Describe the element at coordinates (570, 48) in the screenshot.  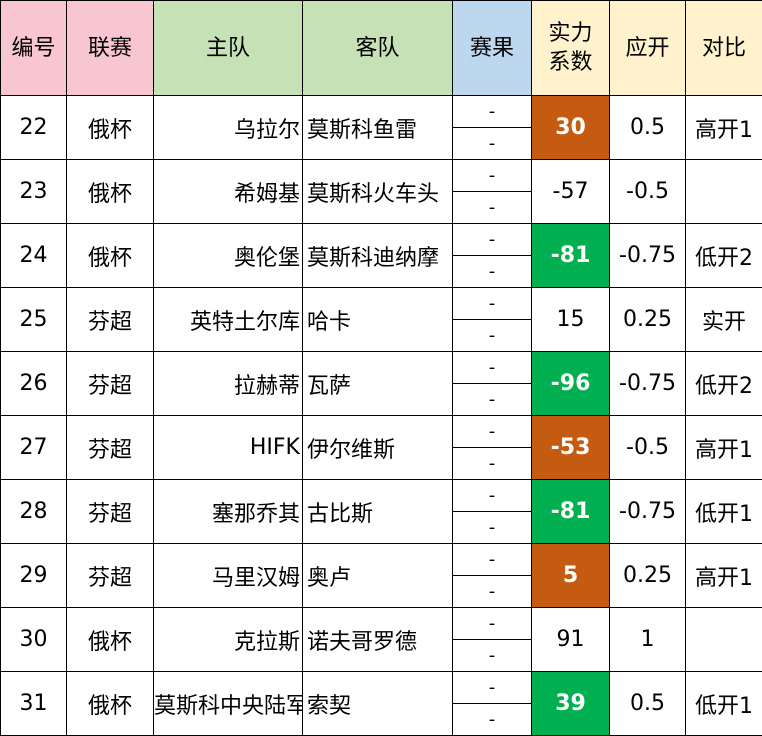
I see `header-strength: 实力 系数` at that location.